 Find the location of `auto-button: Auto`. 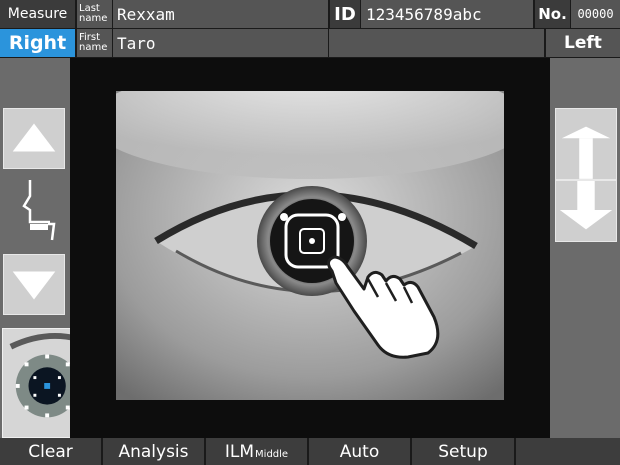

auto-button: Auto is located at coordinates (360, 451).